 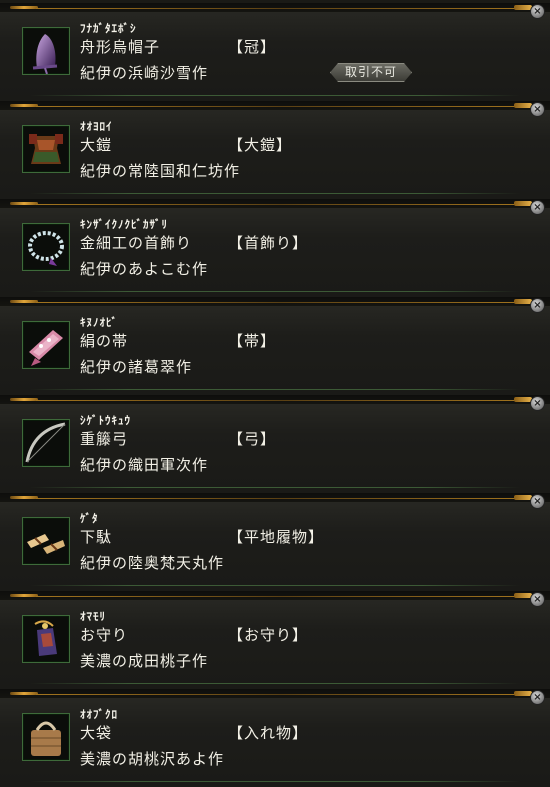 What do you see at coordinates (104, 341) in the screenshot?
I see `item-name: 絹の帯` at bounding box center [104, 341].